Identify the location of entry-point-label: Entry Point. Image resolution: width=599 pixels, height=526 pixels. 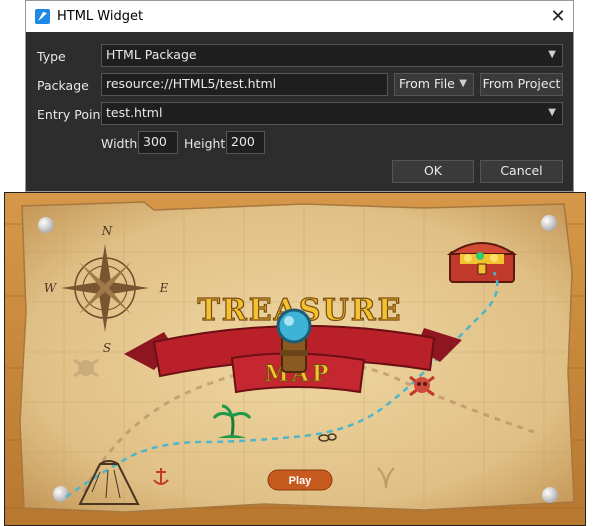
(71, 114).